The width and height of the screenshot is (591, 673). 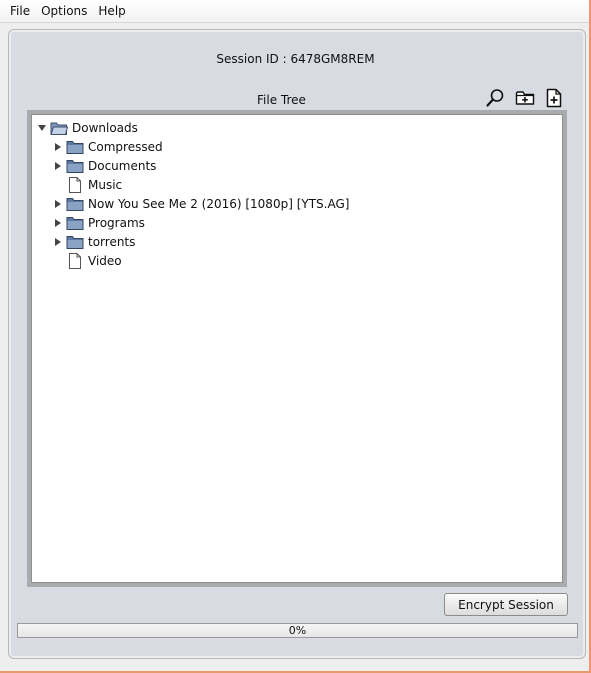 What do you see at coordinates (281, 100) in the screenshot?
I see `file-tree-title: File Tree` at bounding box center [281, 100].